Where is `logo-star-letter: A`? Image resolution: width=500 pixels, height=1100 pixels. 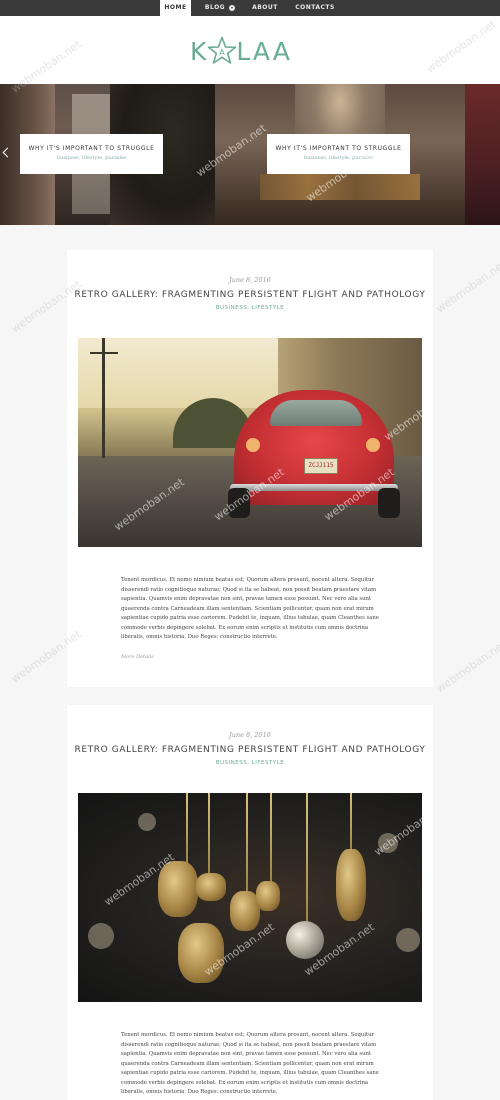 logo-star-letter: A is located at coordinates (223, 52).